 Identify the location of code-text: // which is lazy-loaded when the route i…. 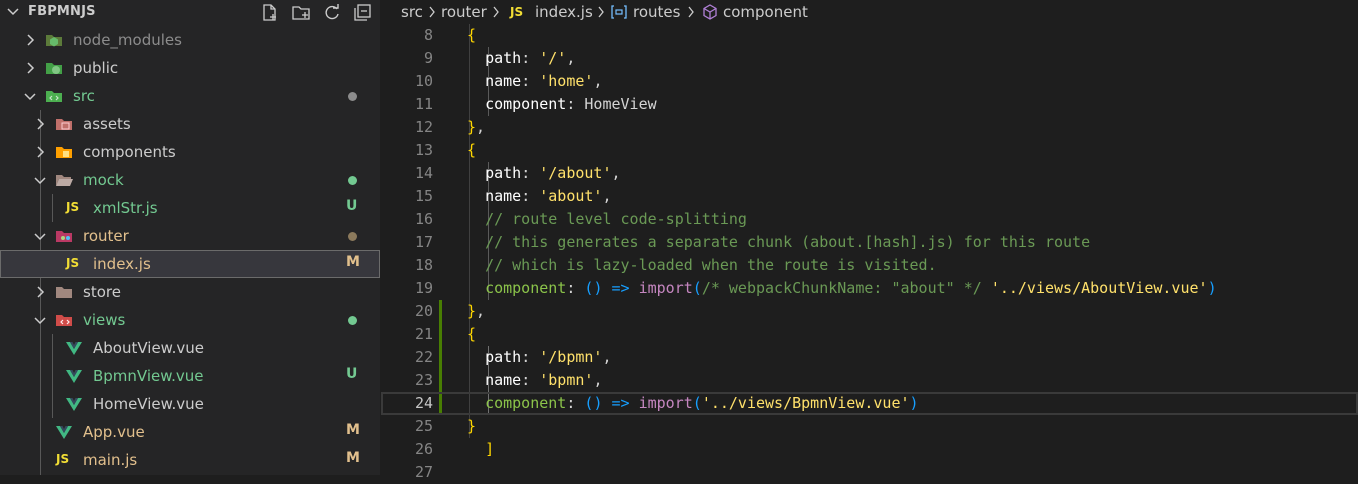
(702, 265).